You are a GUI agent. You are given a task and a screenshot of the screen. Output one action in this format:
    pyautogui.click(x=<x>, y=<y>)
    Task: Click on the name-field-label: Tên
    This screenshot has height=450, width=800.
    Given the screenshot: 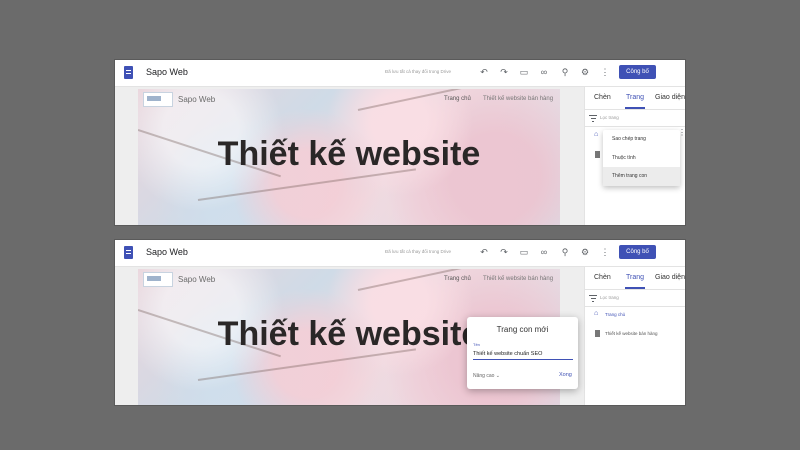 What is the action you would take?
    pyautogui.click(x=476, y=344)
    